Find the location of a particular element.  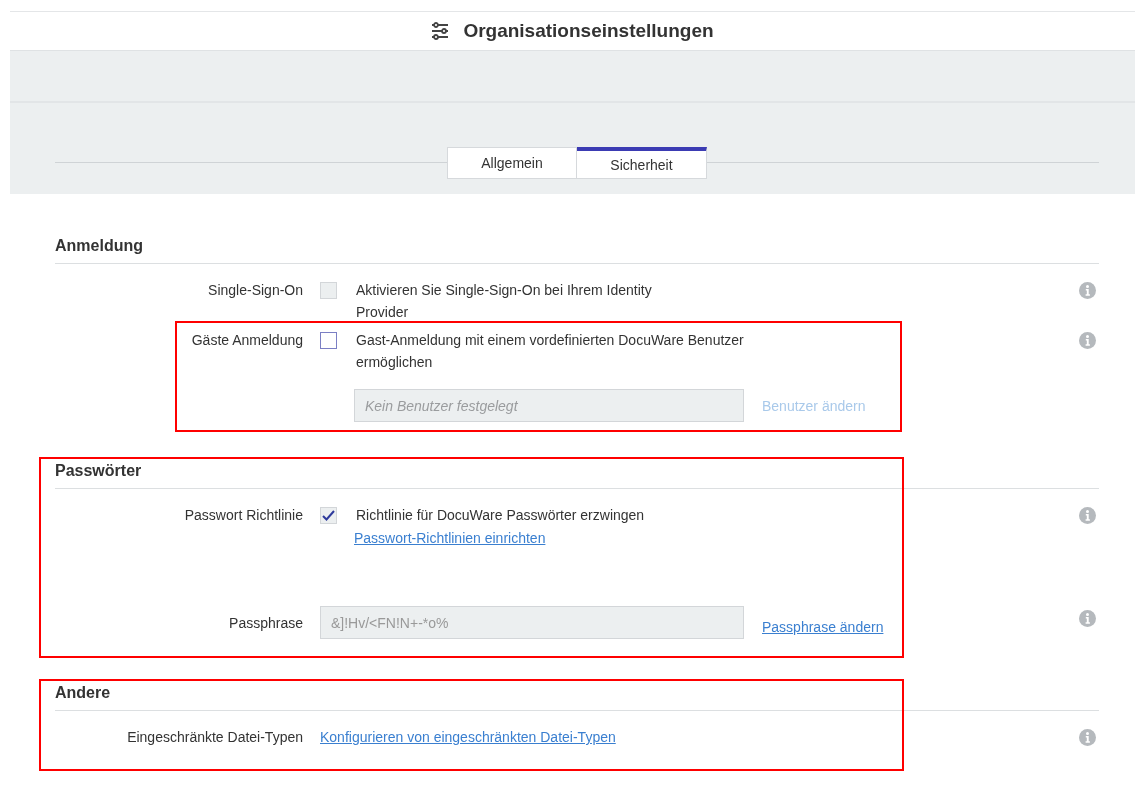

setting-label: Eingeschränkte Datei-Typen is located at coordinates (215, 737).